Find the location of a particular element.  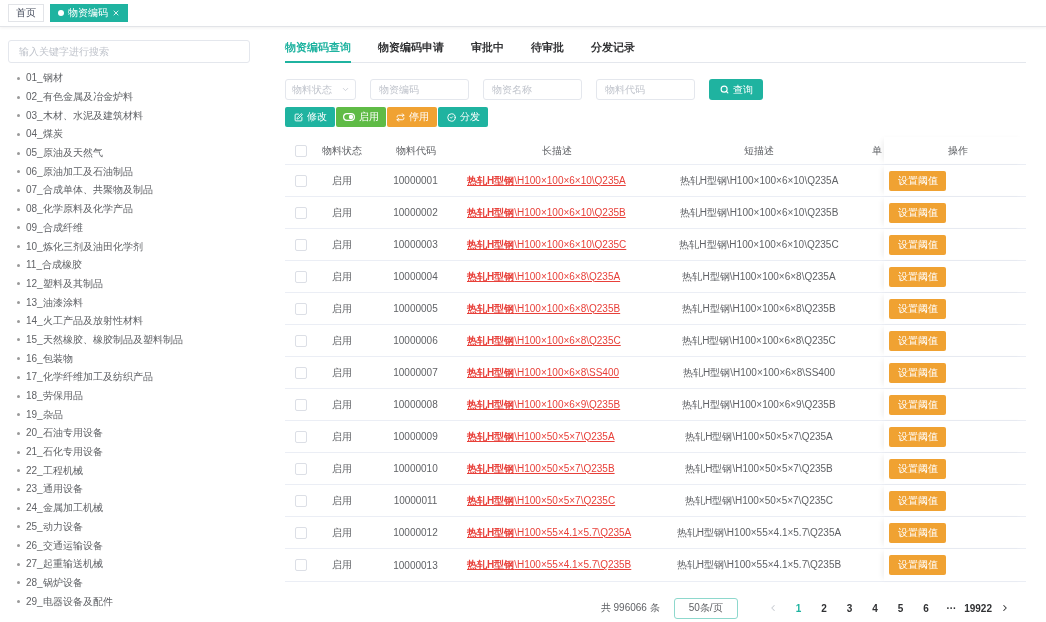

short-description-cell-text: 热轧H型钢\H100×100×6×8\Q235A is located at coordinates (759, 276).